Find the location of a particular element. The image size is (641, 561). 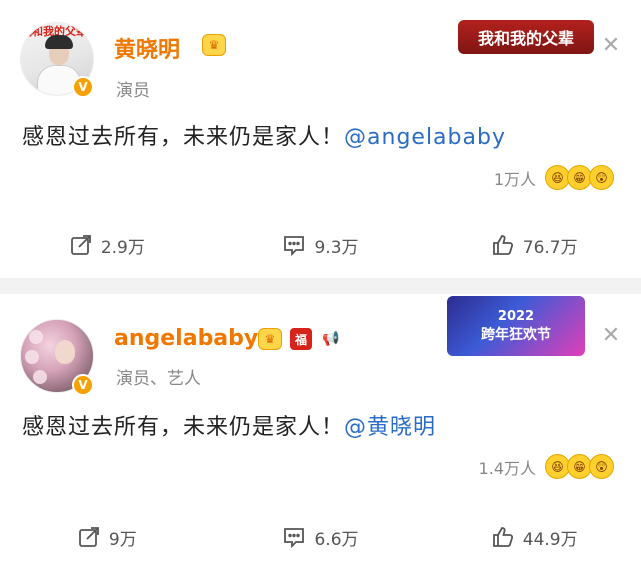

share-button: 2.9万 is located at coordinates (107, 245).